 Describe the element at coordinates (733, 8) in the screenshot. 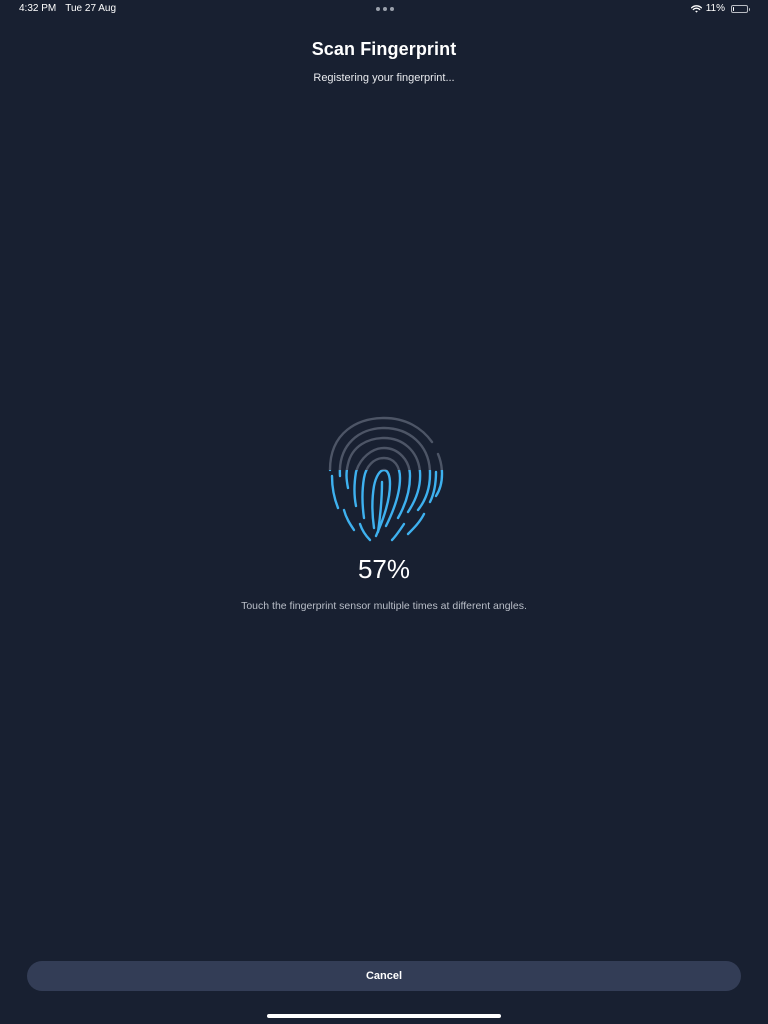

I see `battery-level` at that location.